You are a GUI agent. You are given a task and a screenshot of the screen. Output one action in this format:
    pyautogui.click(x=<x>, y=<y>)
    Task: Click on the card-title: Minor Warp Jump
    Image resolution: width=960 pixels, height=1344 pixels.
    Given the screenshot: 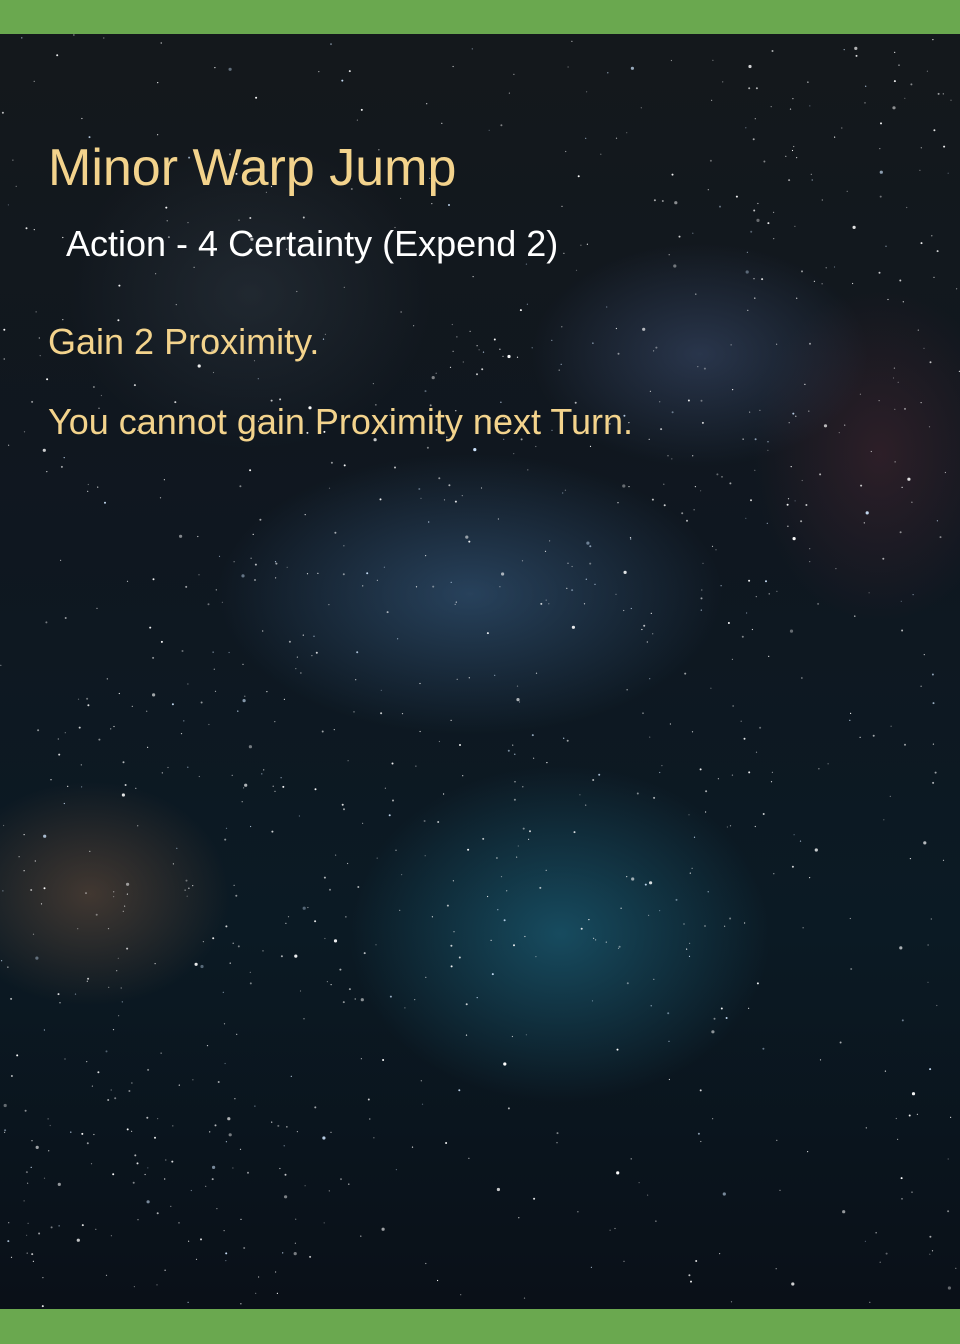 What is the action you would take?
    pyautogui.click(x=252, y=168)
    